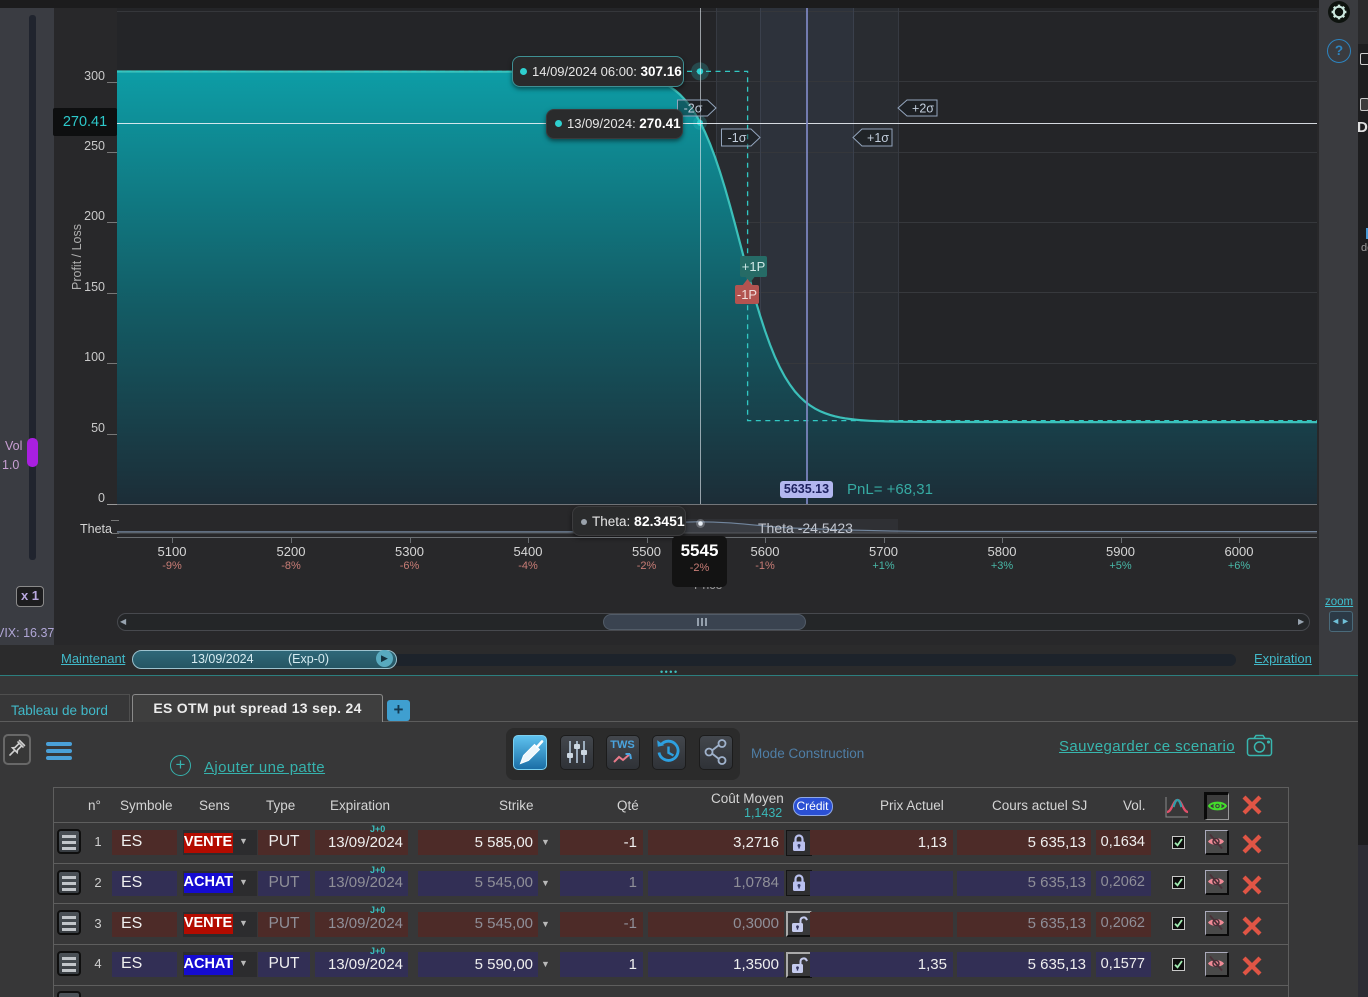 The image size is (1368, 997). What do you see at coordinates (878, 138) in the screenshot?
I see `svg-text: +1σ` at bounding box center [878, 138].